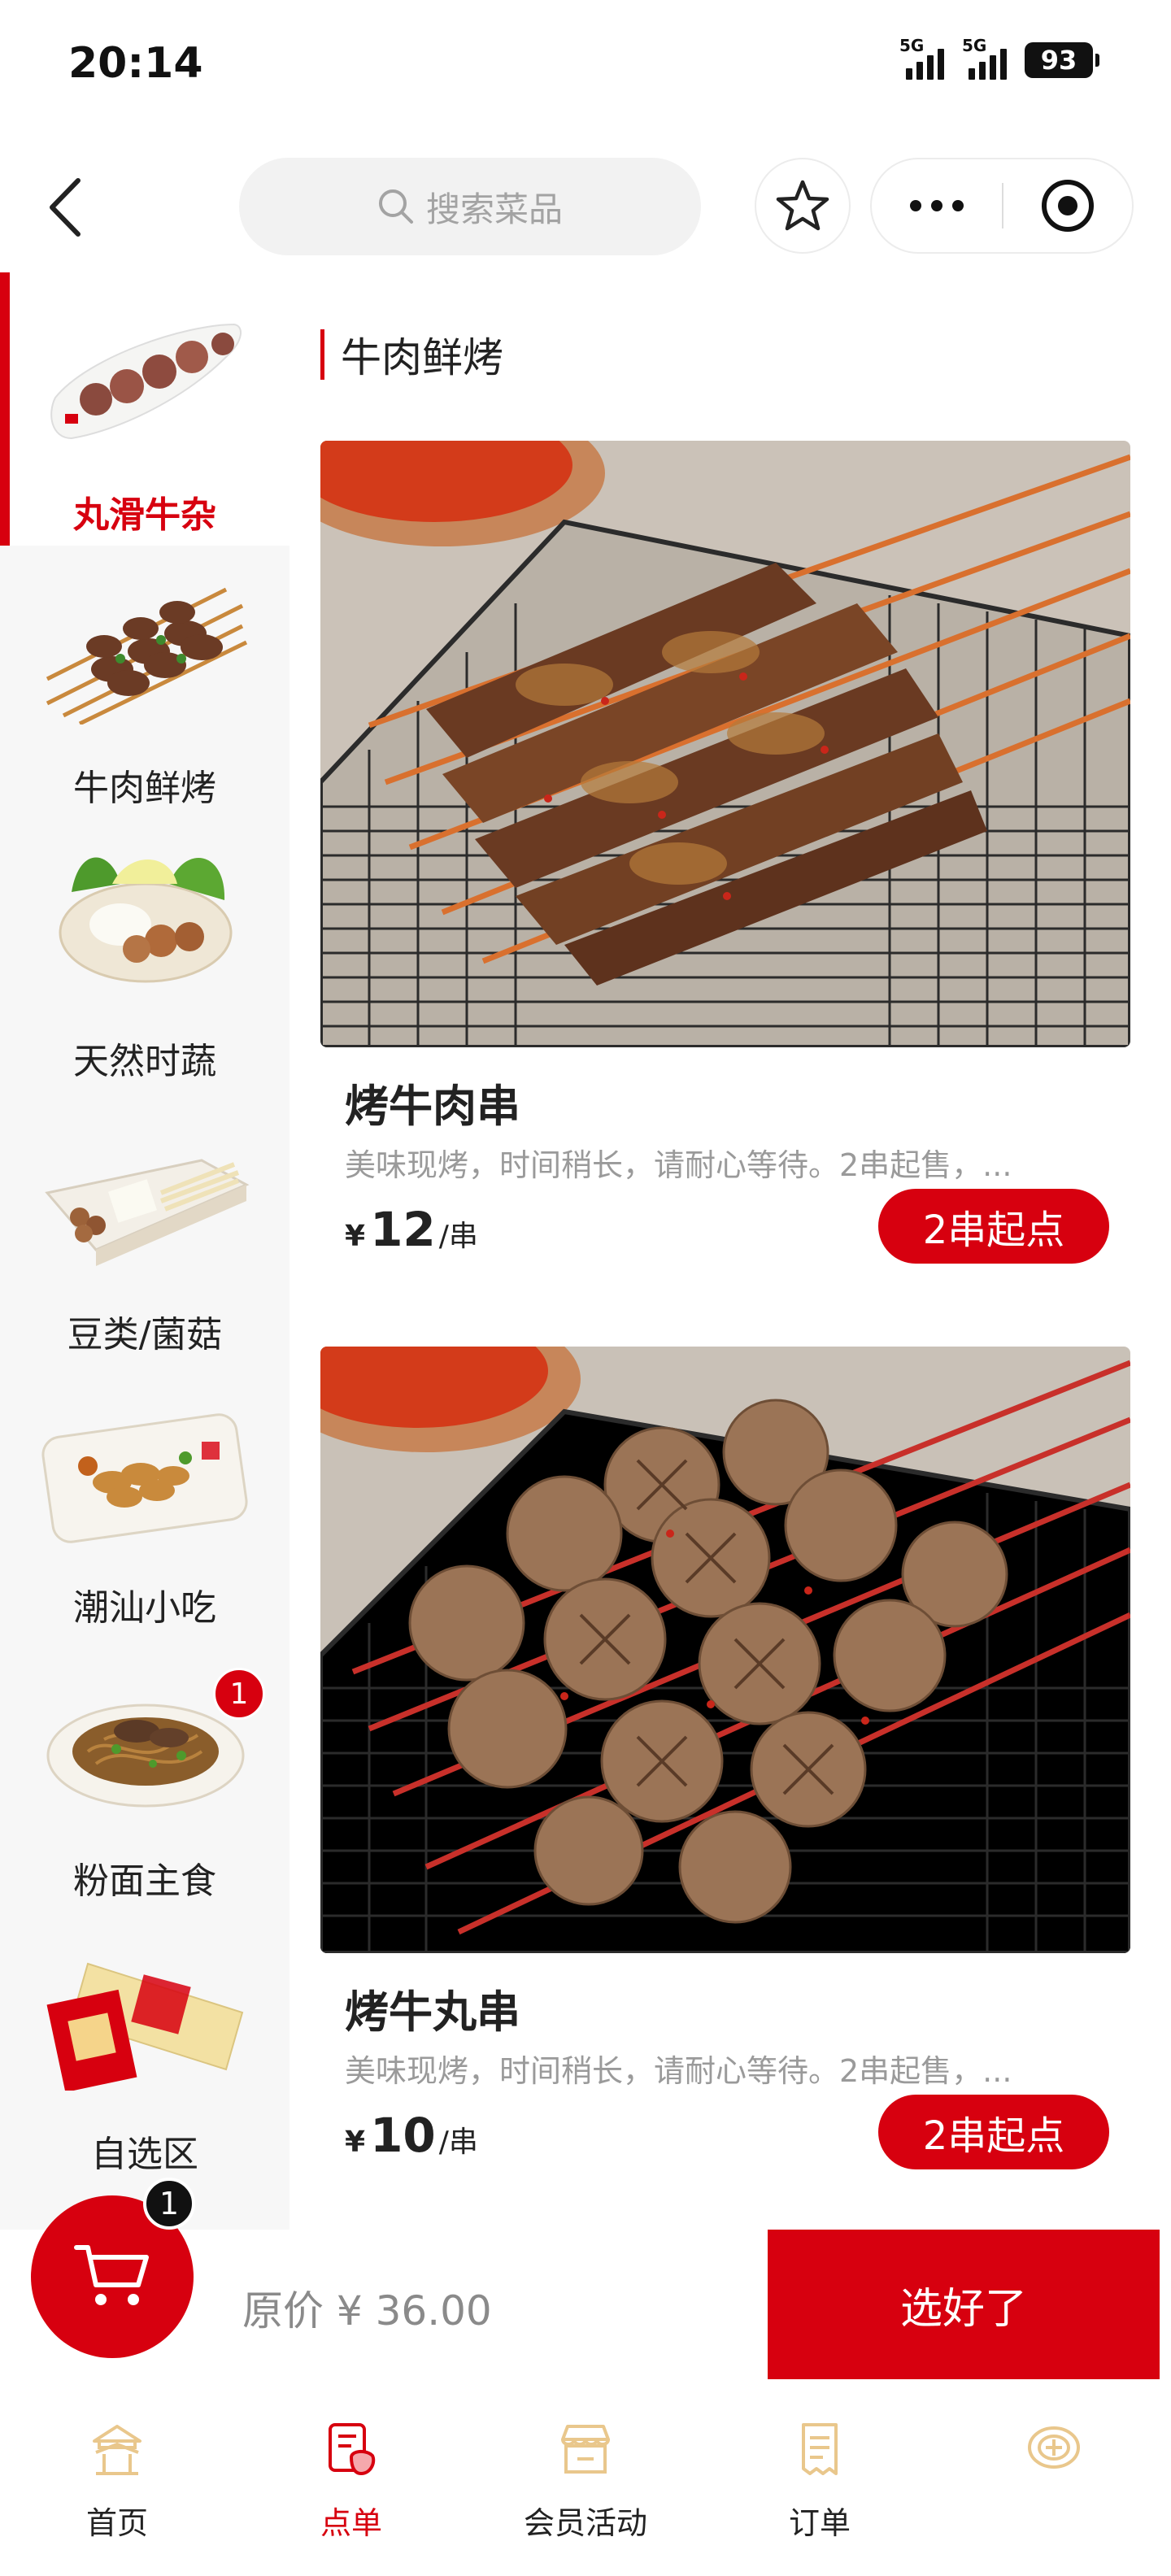 This screenshot has width=1171, height=2576. Describe the element at coordinates (1053, 2449) in the screenshot. I see `brand-logo-icon` at that location.